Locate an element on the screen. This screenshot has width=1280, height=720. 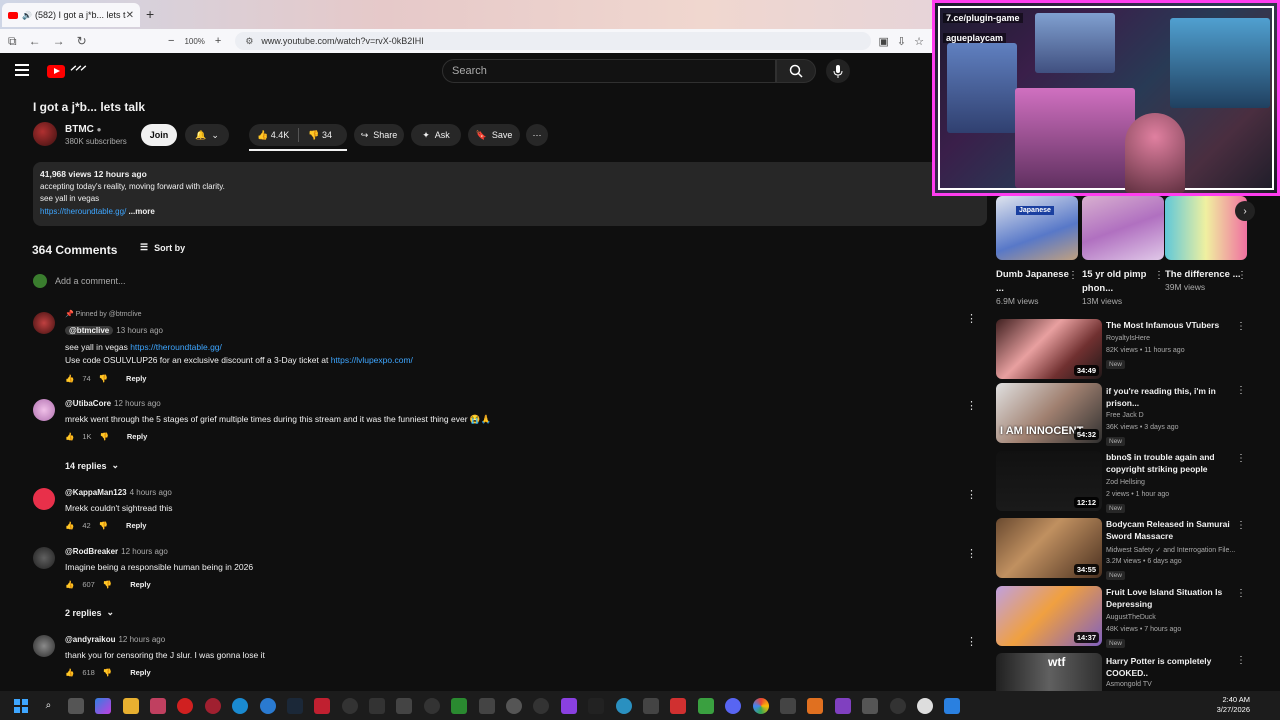
close-tab-icon: ✕ is located at coordinates (130, 15).